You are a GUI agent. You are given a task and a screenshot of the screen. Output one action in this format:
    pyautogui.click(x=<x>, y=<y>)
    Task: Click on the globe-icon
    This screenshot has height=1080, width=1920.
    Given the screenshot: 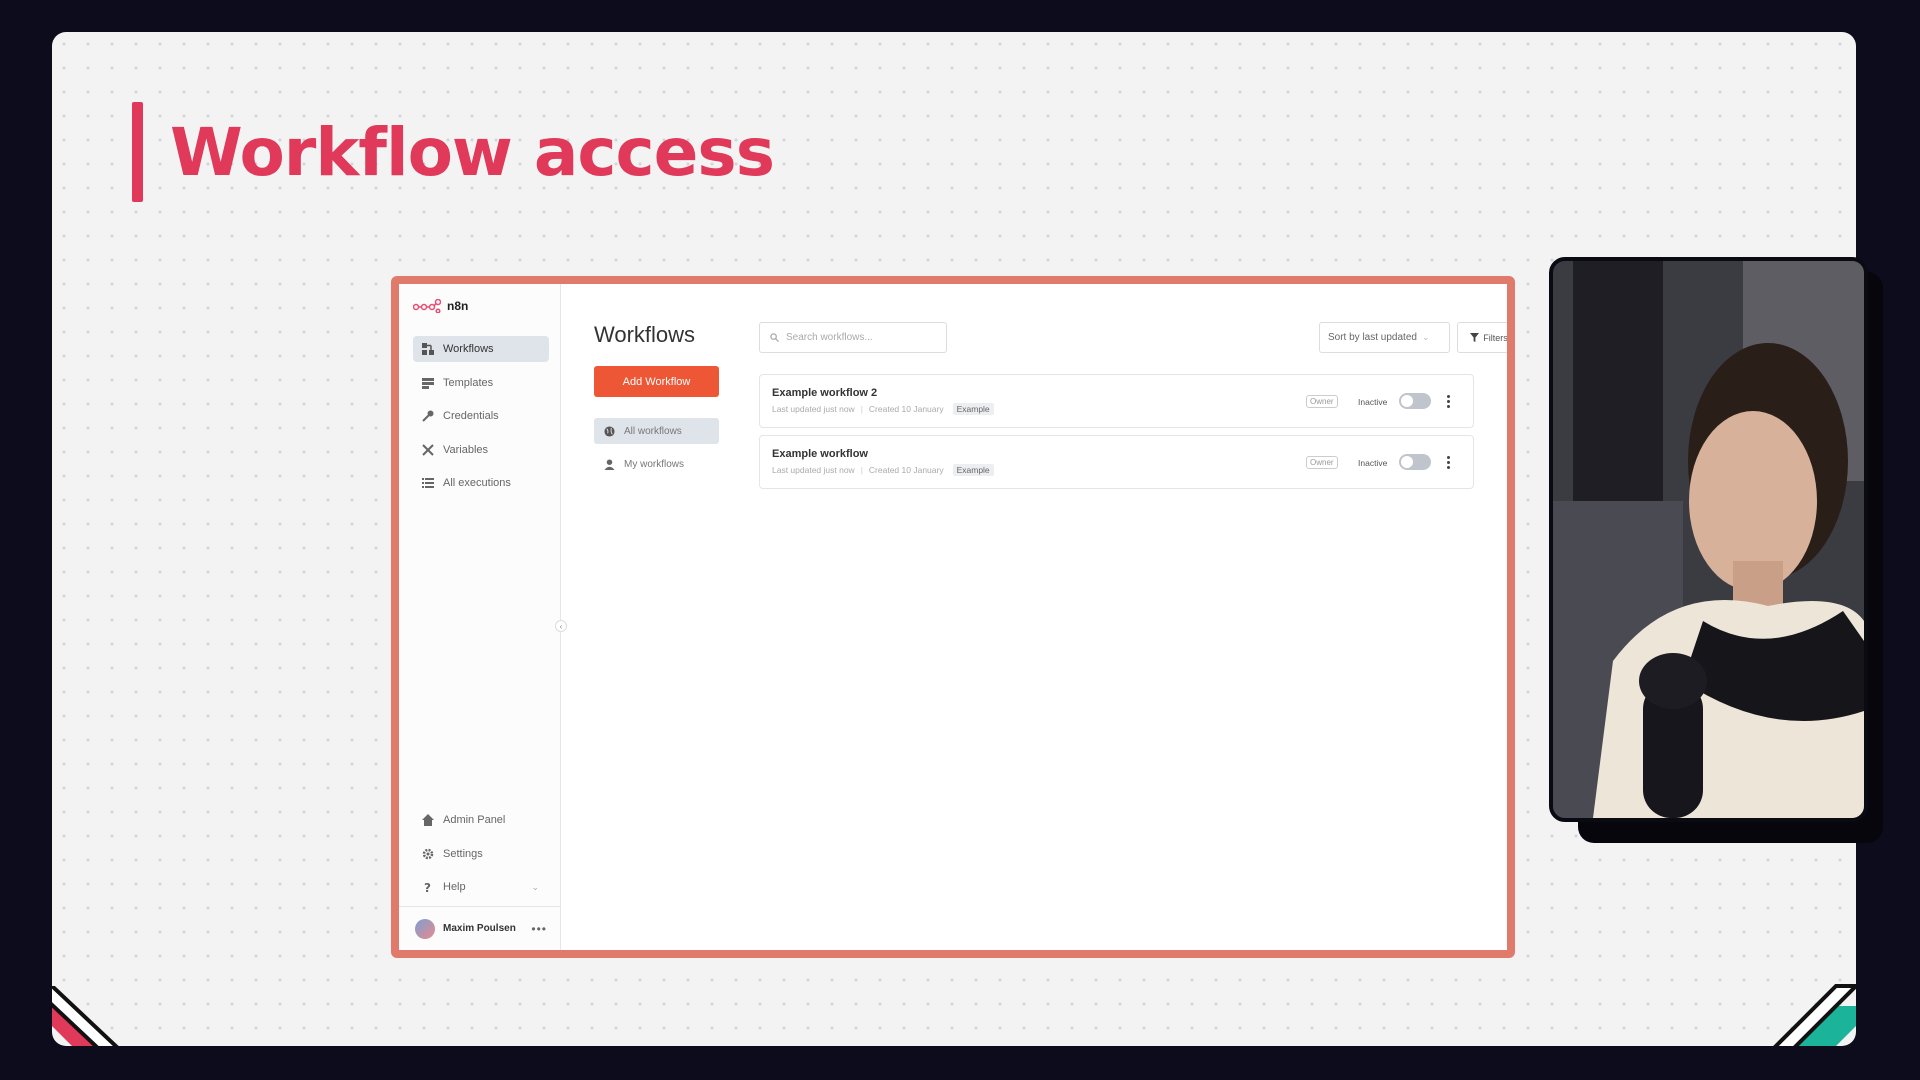 What is the action you would take?
    pyautogui.click(x=609, y=431)
    